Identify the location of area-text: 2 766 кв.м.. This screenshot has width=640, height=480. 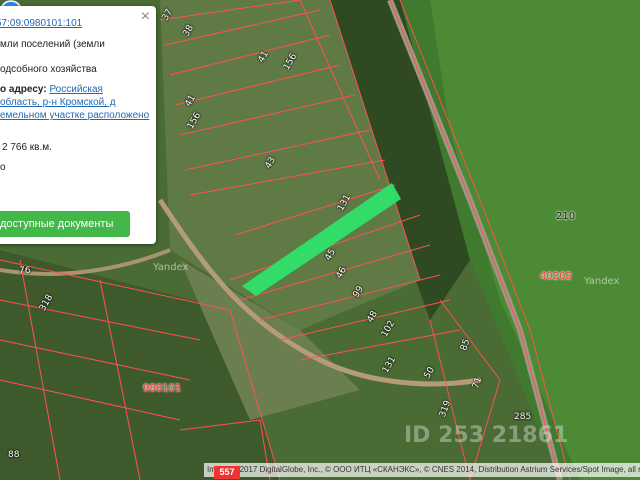
(27, 147).